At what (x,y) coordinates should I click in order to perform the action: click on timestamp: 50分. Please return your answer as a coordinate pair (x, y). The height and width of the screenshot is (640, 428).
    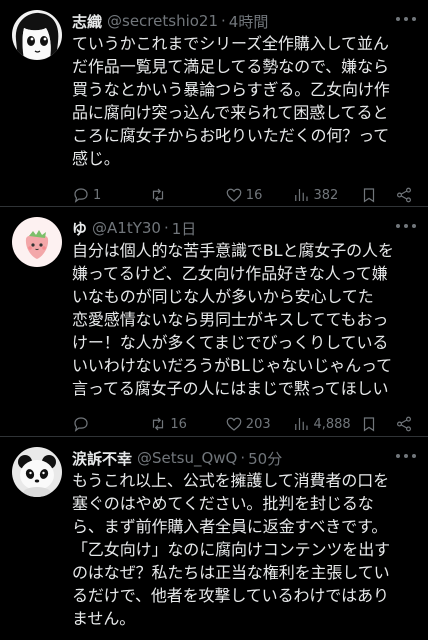
    Looking at the image, I should click on (265, 458).